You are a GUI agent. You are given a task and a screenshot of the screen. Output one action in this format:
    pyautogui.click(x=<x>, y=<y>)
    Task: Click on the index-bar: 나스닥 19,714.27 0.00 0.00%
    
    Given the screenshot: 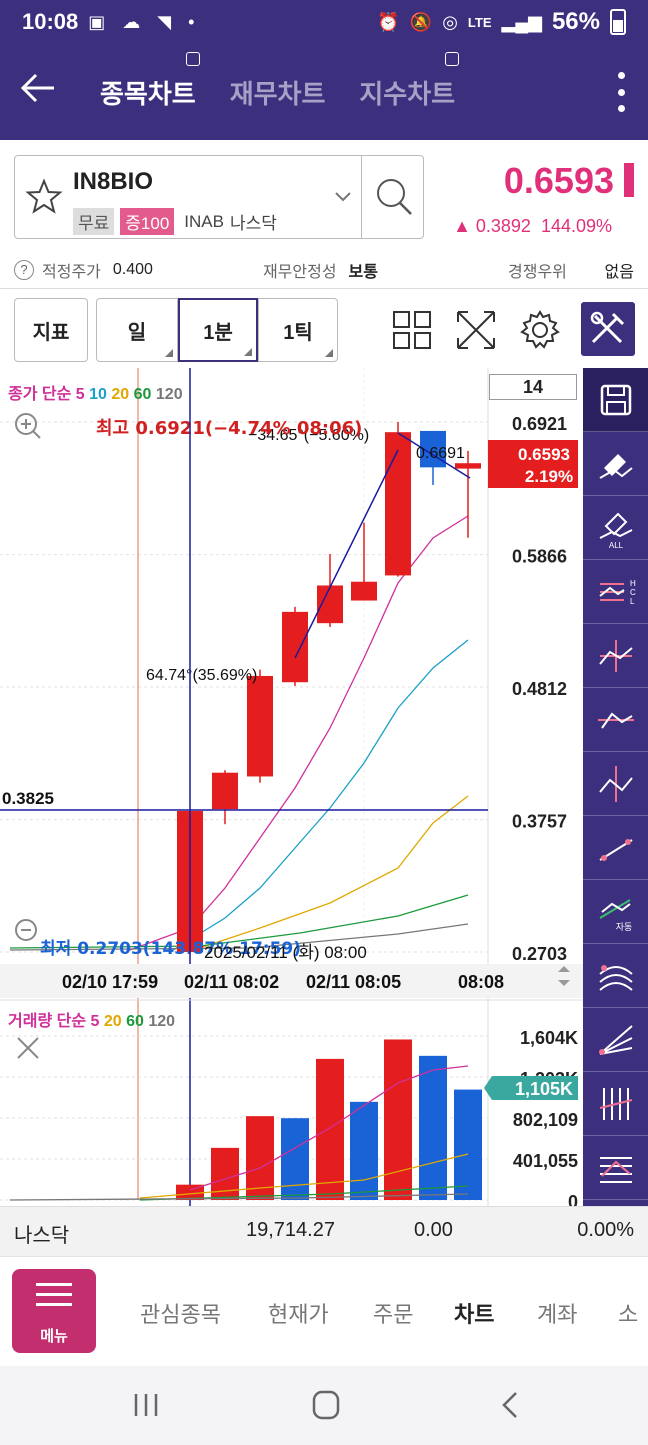 What is the action you would take?
    pyautogui.click(x=324, y=1231)
    